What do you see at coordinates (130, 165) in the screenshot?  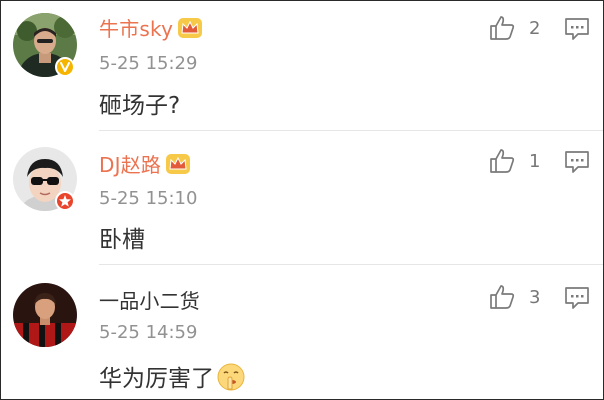 I see `username-text: DJ赵路` at bounding box center [130, 165].